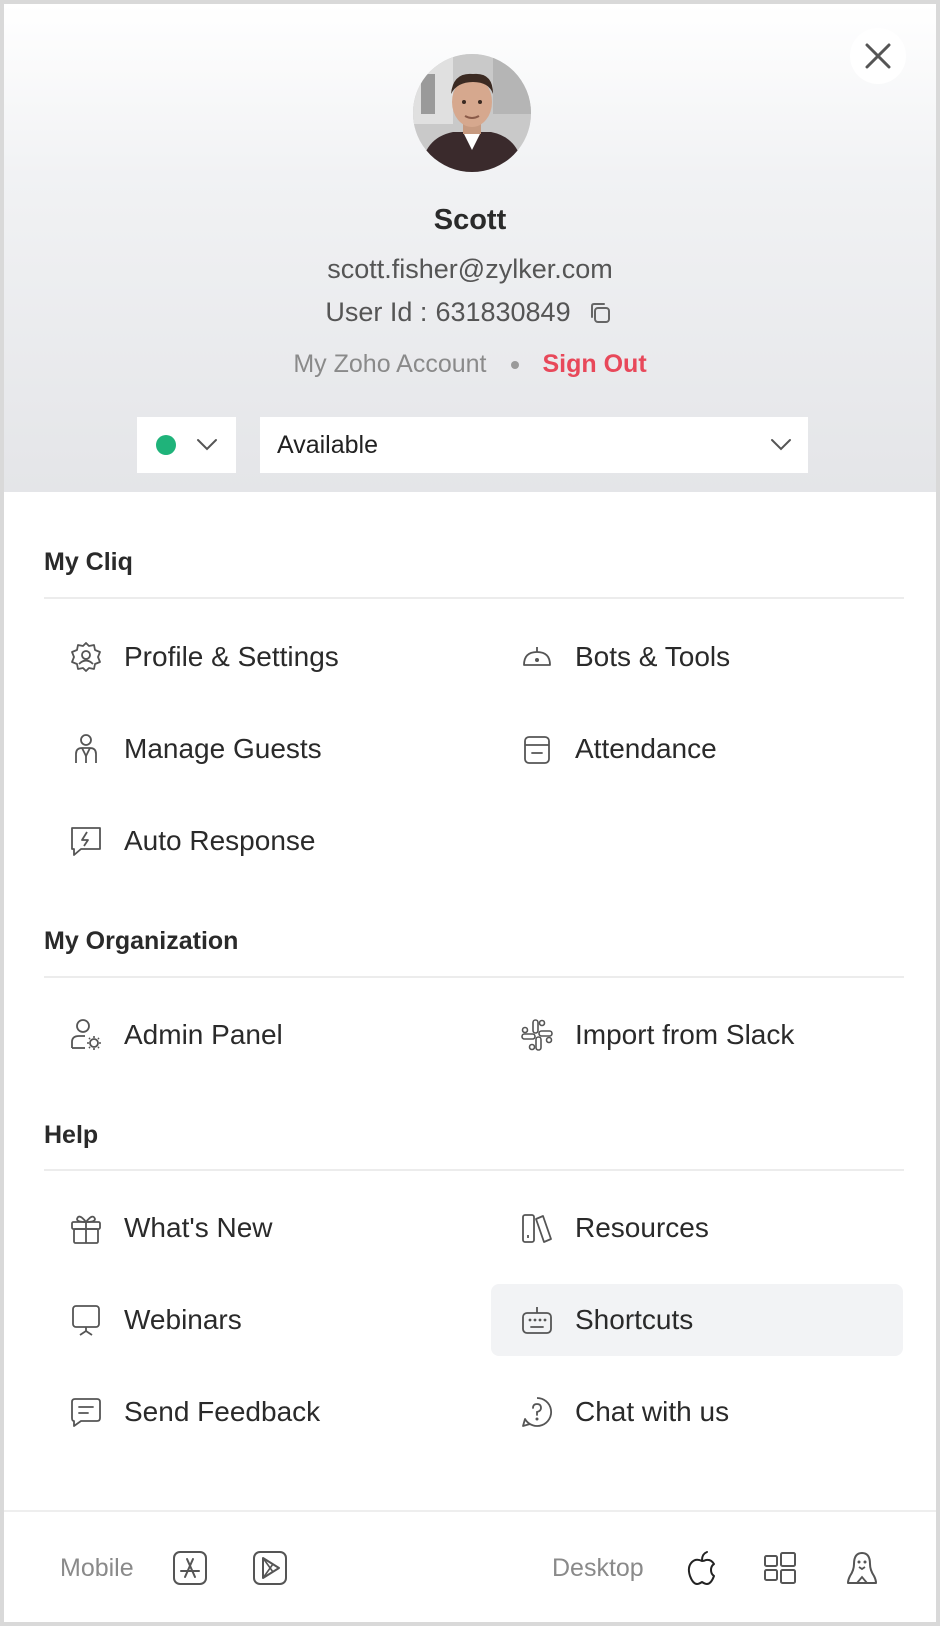 The image size is (940, 1626). I want to click on section-title-my-cliq: My Cliq, so click(88, 562).